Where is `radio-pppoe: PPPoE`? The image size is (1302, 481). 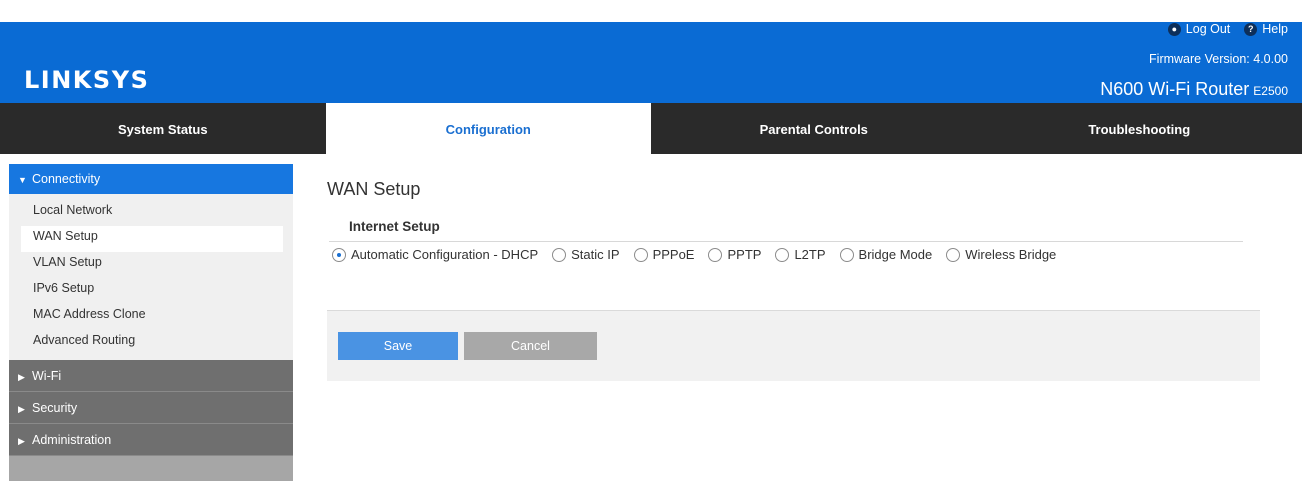
radio-pppoe: PPPoE is located at coordinates (664, 254).